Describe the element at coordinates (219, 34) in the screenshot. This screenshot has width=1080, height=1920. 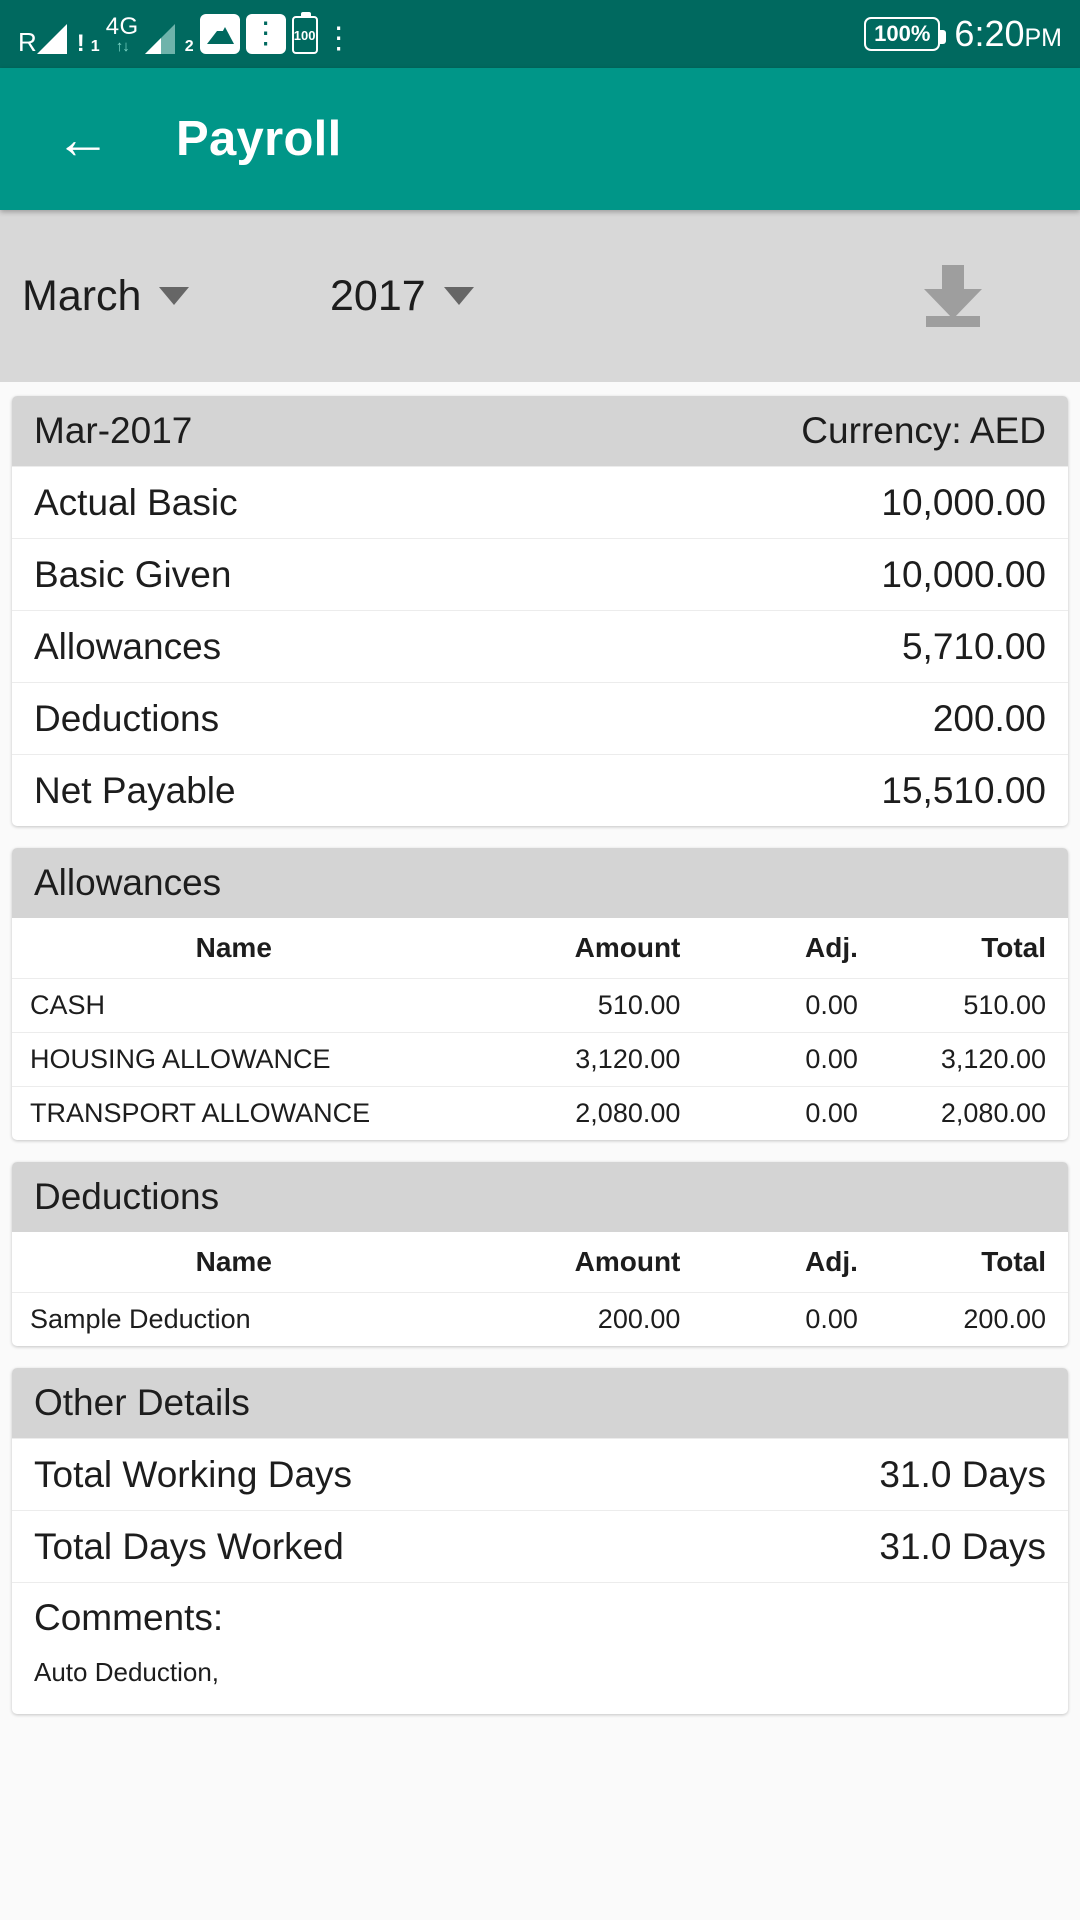
I see `image-icon` at that location.